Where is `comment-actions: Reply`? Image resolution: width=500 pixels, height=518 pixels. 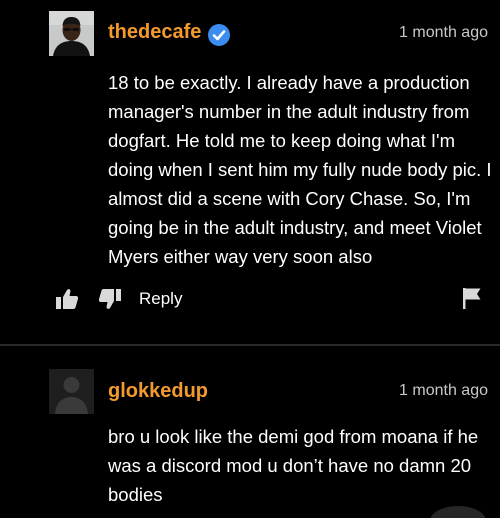
comment-actions: Reply is located at coordinates (269, 299).